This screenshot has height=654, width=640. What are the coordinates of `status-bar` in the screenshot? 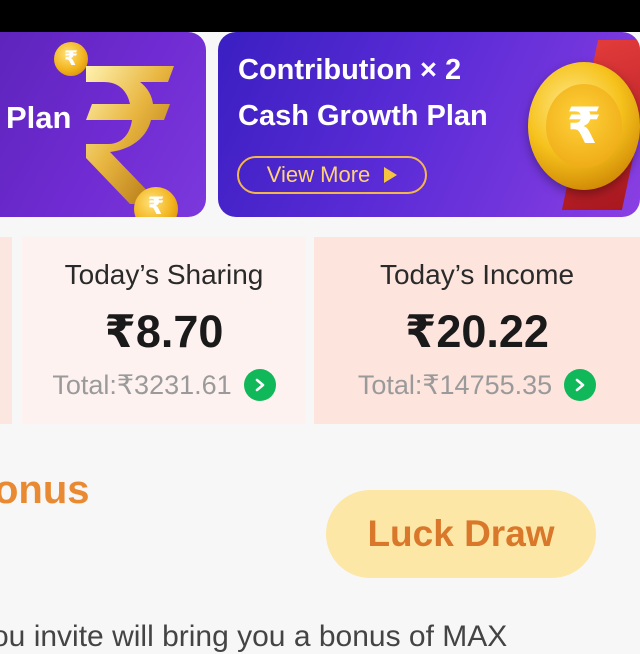 It's located at (320, 16).